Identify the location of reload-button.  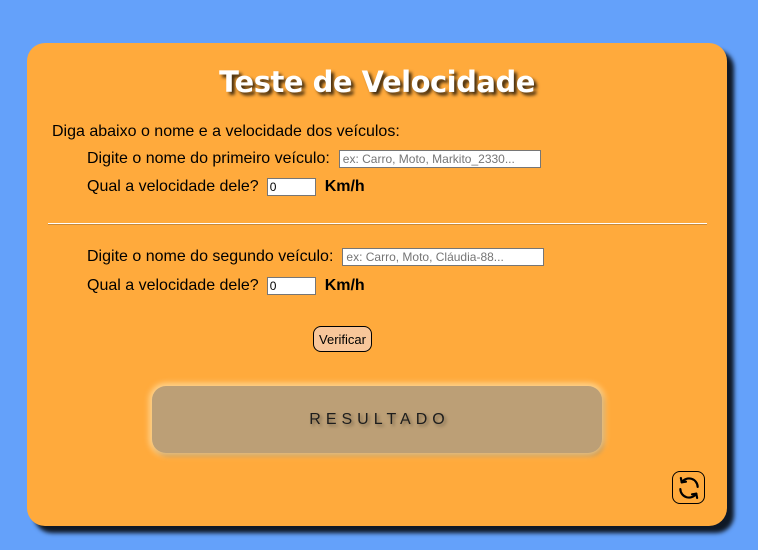
(688, 487).